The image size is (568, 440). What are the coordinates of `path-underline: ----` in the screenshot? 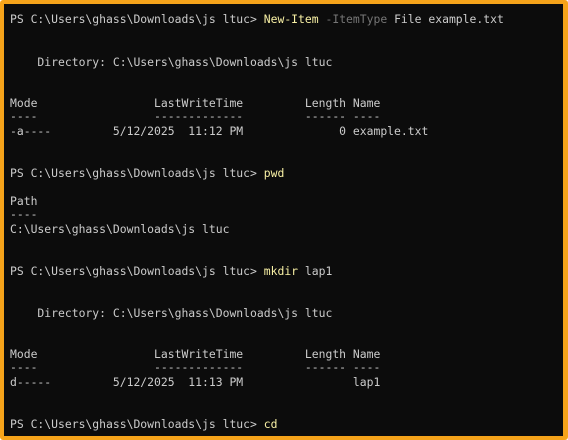 It's located at (24, 214).